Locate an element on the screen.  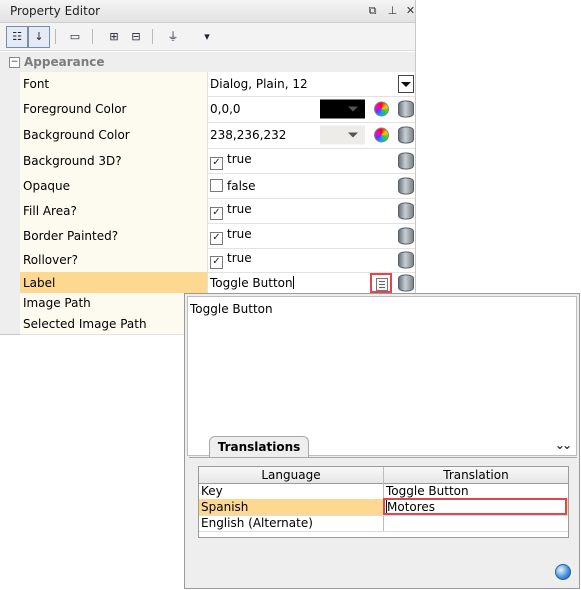
table-row-selected: Spanish Motores is located at coordinates (383, 507).